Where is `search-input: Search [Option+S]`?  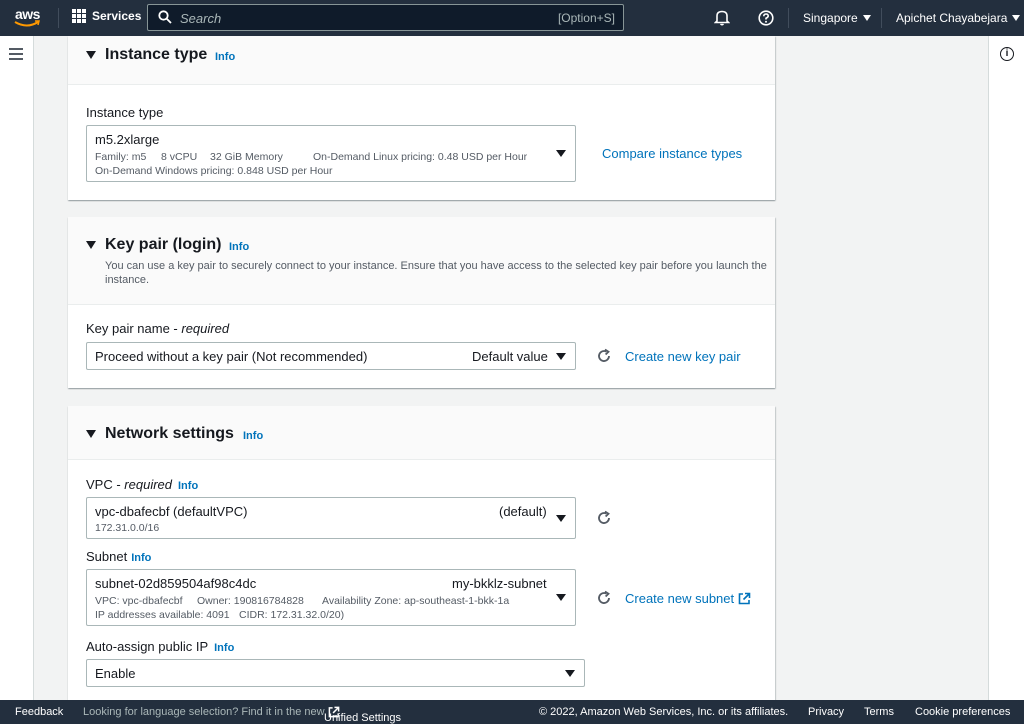 search-input: Search [Option+S] is located at coordinates (385, 17).